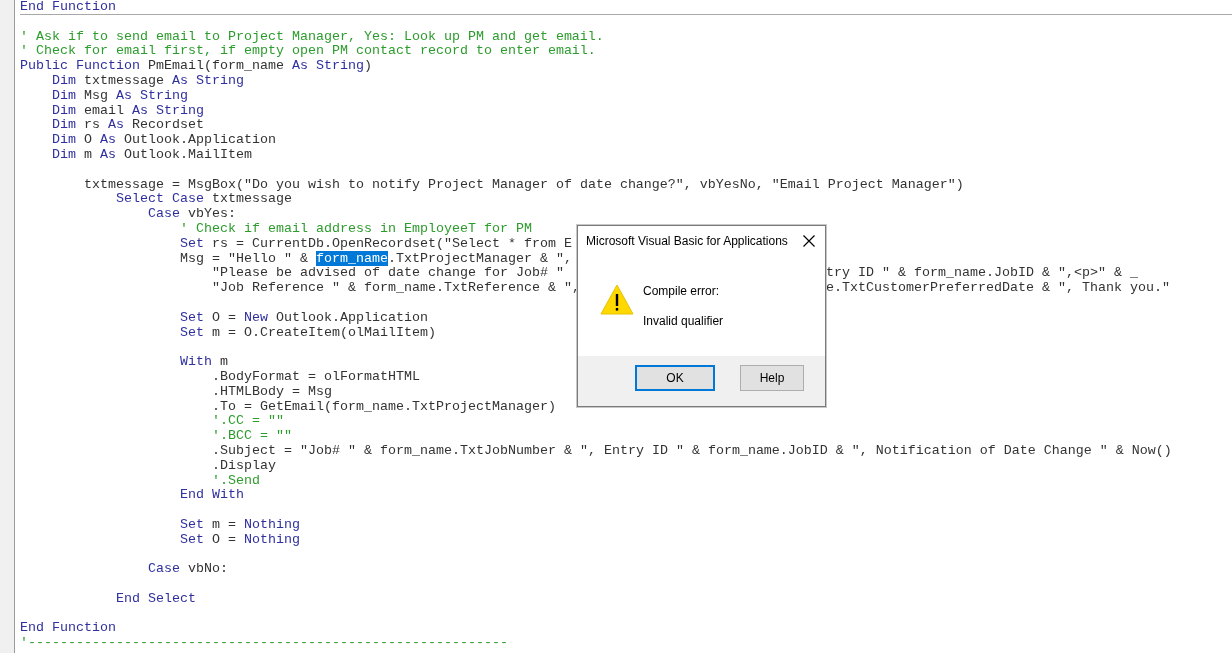 The height and width of the screenshot is (653, 1232). Describe the element at coordinates (682, 291) in the screenshot. I see `error-message: Compile error:` at that location.